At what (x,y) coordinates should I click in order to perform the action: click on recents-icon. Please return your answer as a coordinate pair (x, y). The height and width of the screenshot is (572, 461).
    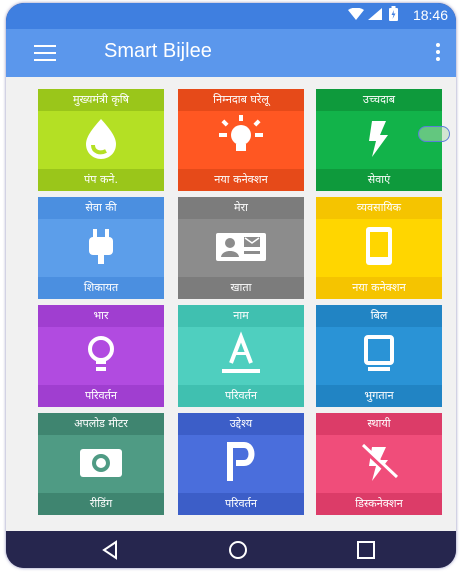
    Looking at the image, I should click on (366, 552).